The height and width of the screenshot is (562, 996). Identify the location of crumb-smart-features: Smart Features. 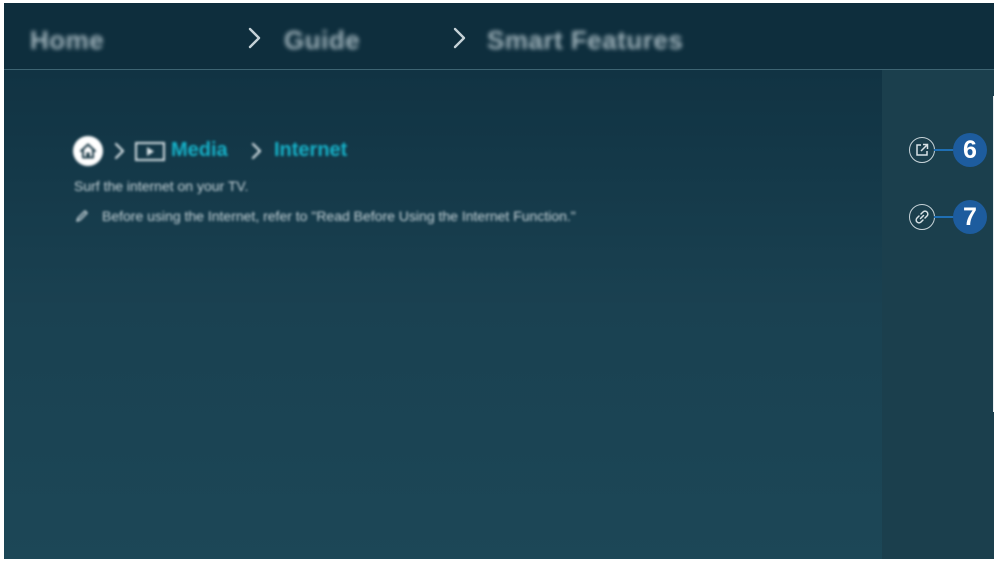
(585, 40).